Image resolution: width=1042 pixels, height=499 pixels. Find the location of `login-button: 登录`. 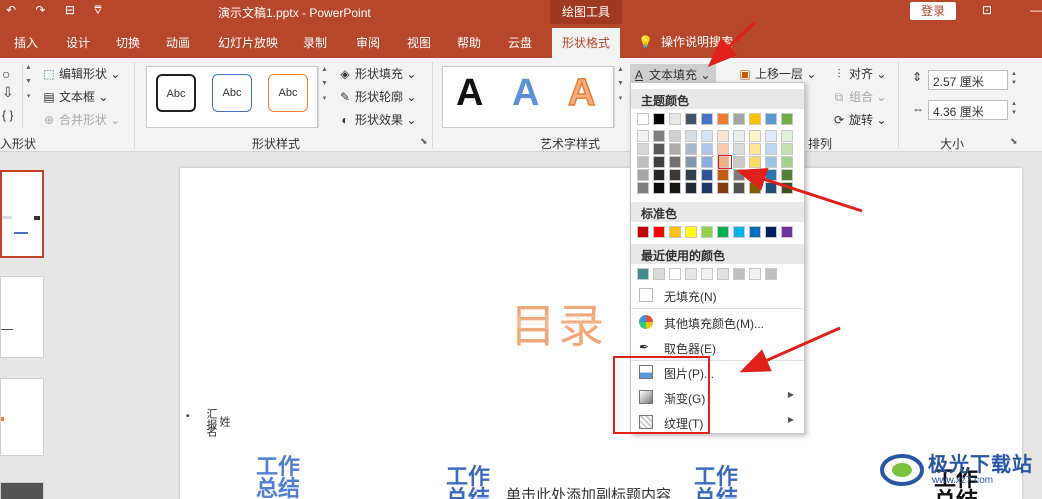

login-button: 登录 is located at coordinates (933, 11).